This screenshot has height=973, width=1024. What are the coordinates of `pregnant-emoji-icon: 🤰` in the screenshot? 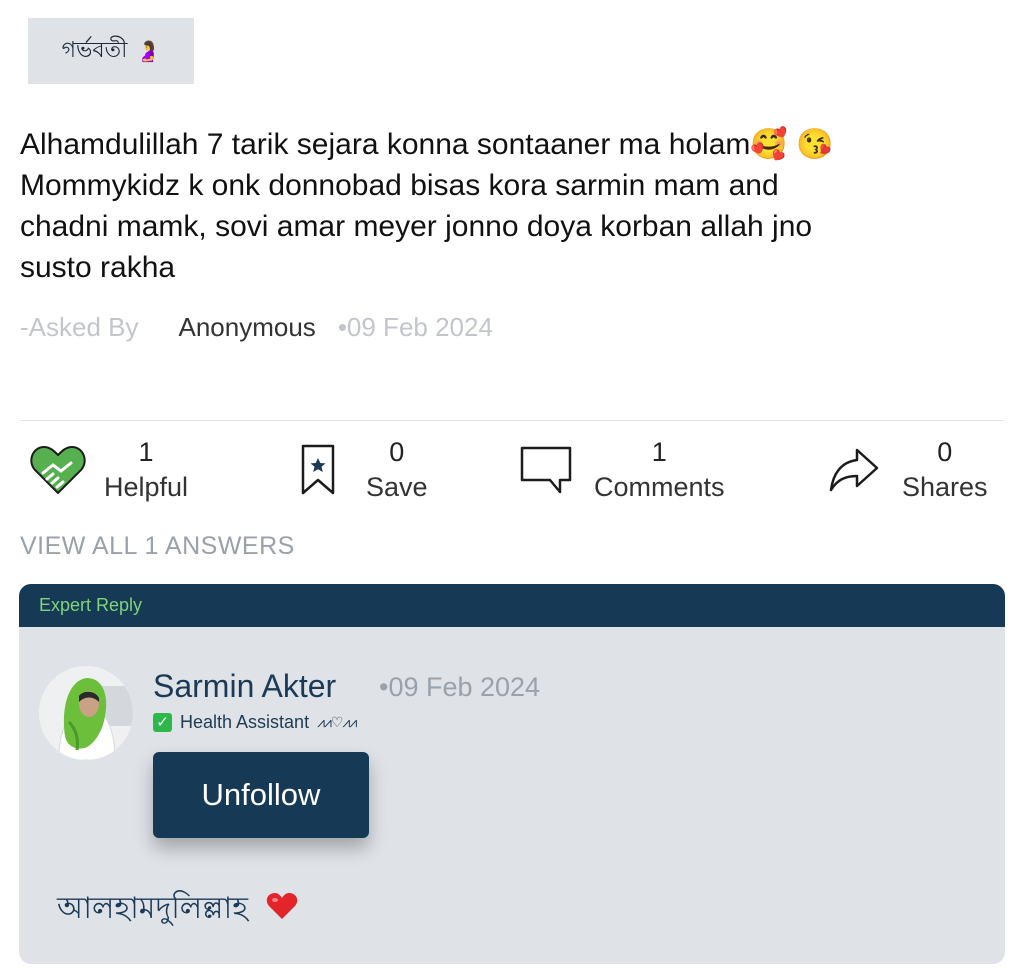 It's located at (148, 51).